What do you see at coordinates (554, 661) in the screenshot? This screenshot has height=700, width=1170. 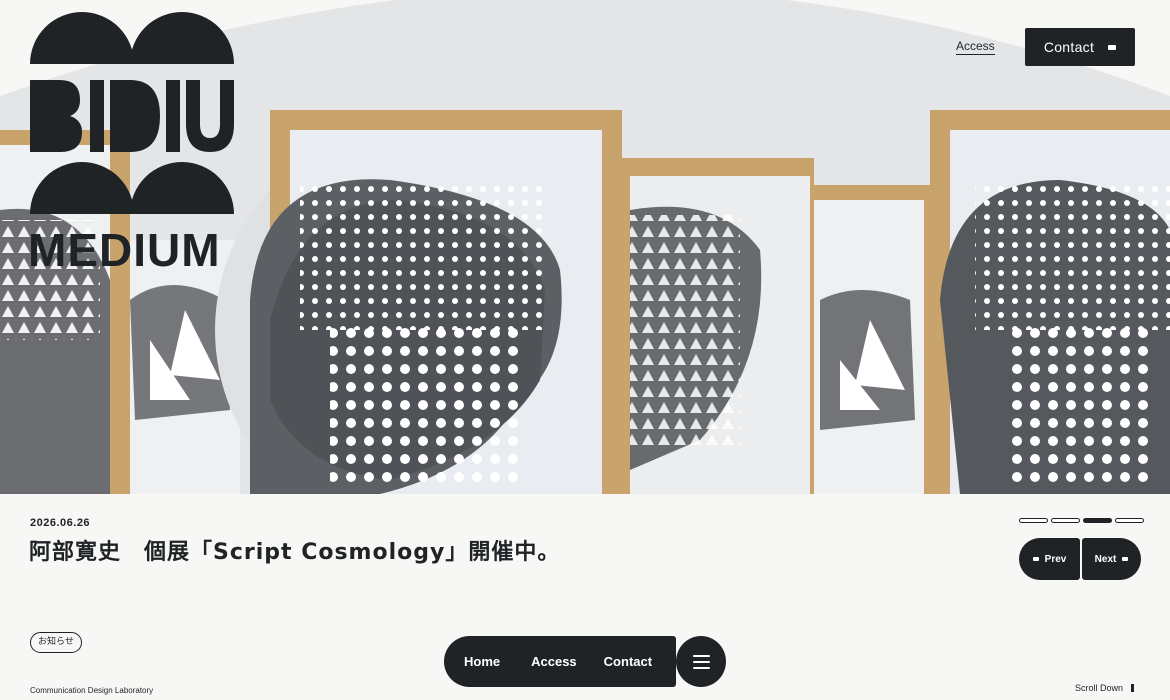 I see `nav-access: Access` at bounding box center [554, 661].